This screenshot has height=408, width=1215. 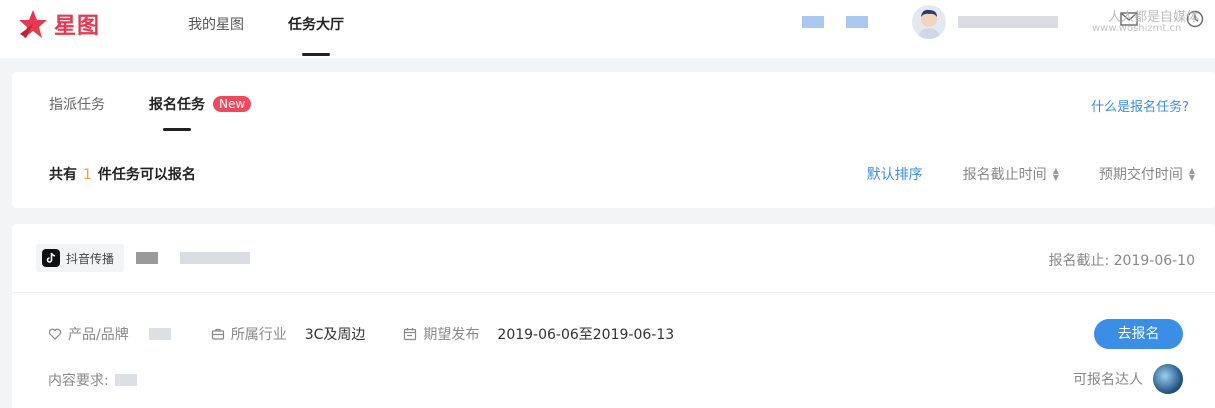 I want to click on sort-deadline: 报名截止时间 ▲ ▼, so click(x=1011, y=174).